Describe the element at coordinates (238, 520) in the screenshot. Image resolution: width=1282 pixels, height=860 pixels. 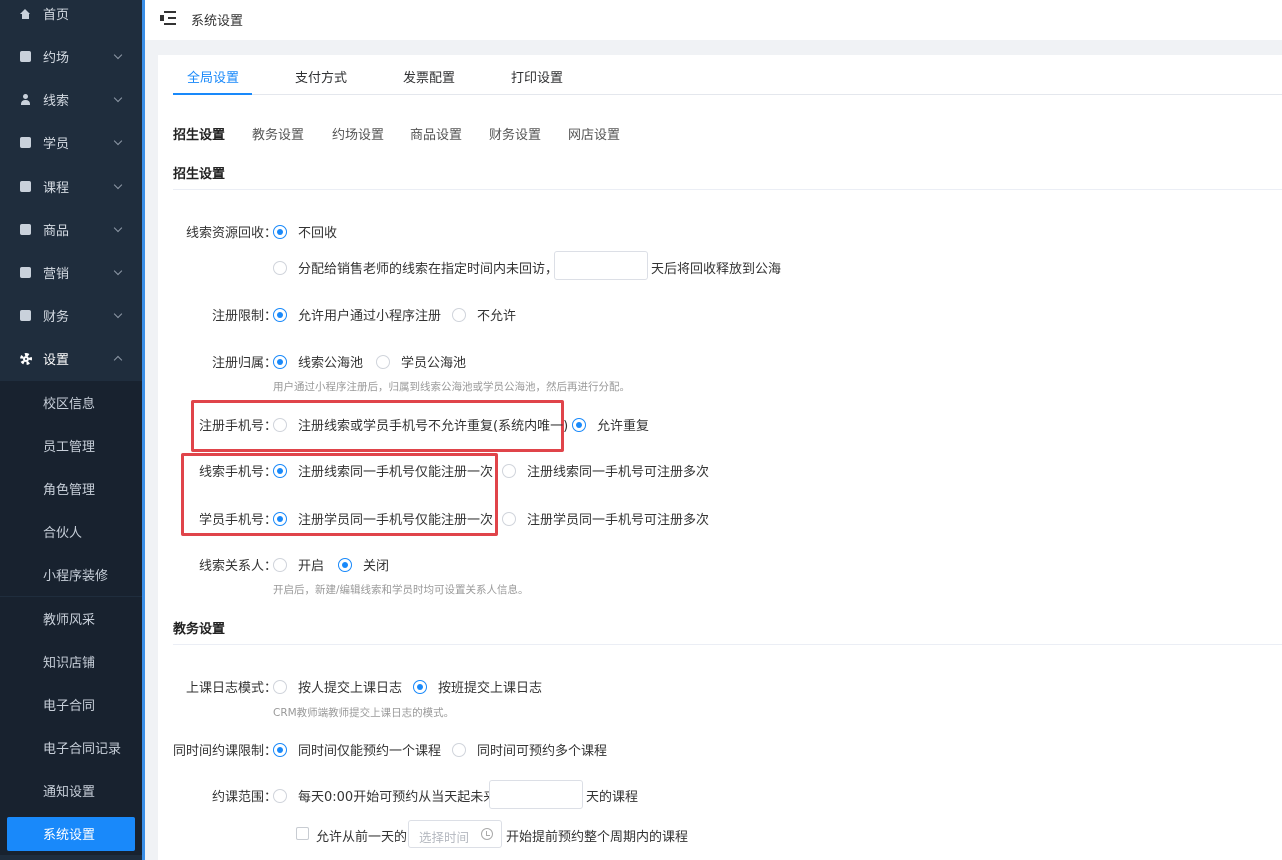
I see `student-phone-label: 学员手机号：` at that location.